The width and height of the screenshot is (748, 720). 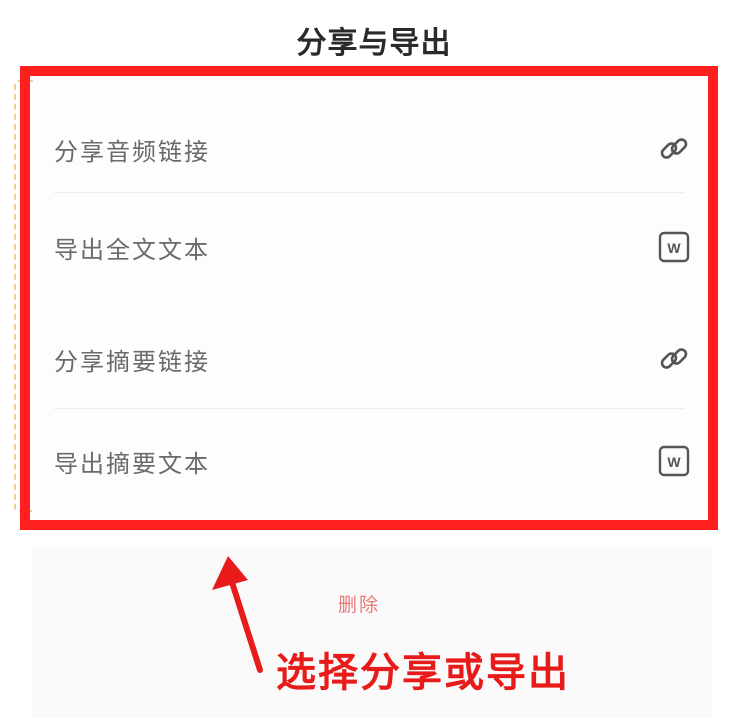 I want to click on delete-button: 删除, so click(x=359, y=603).